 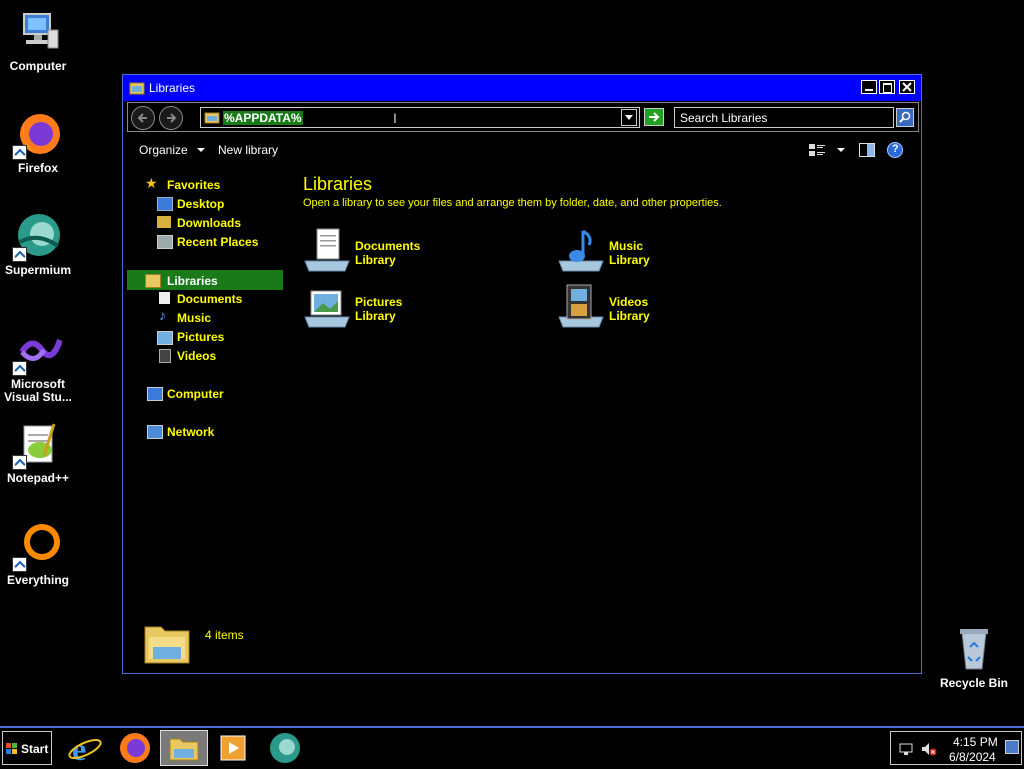 I want to click on back-button, so click(x=143, y=118).